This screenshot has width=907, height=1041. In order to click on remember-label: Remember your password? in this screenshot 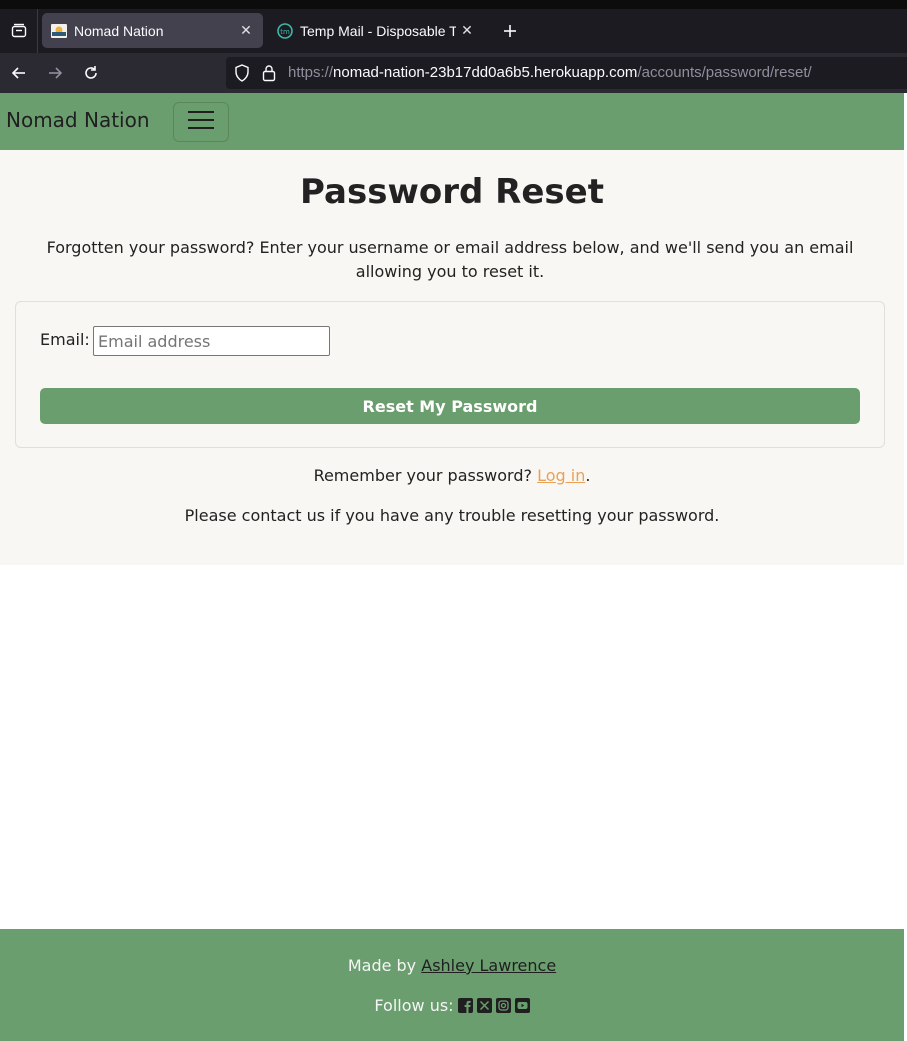, I will do `click(422, 475)`.